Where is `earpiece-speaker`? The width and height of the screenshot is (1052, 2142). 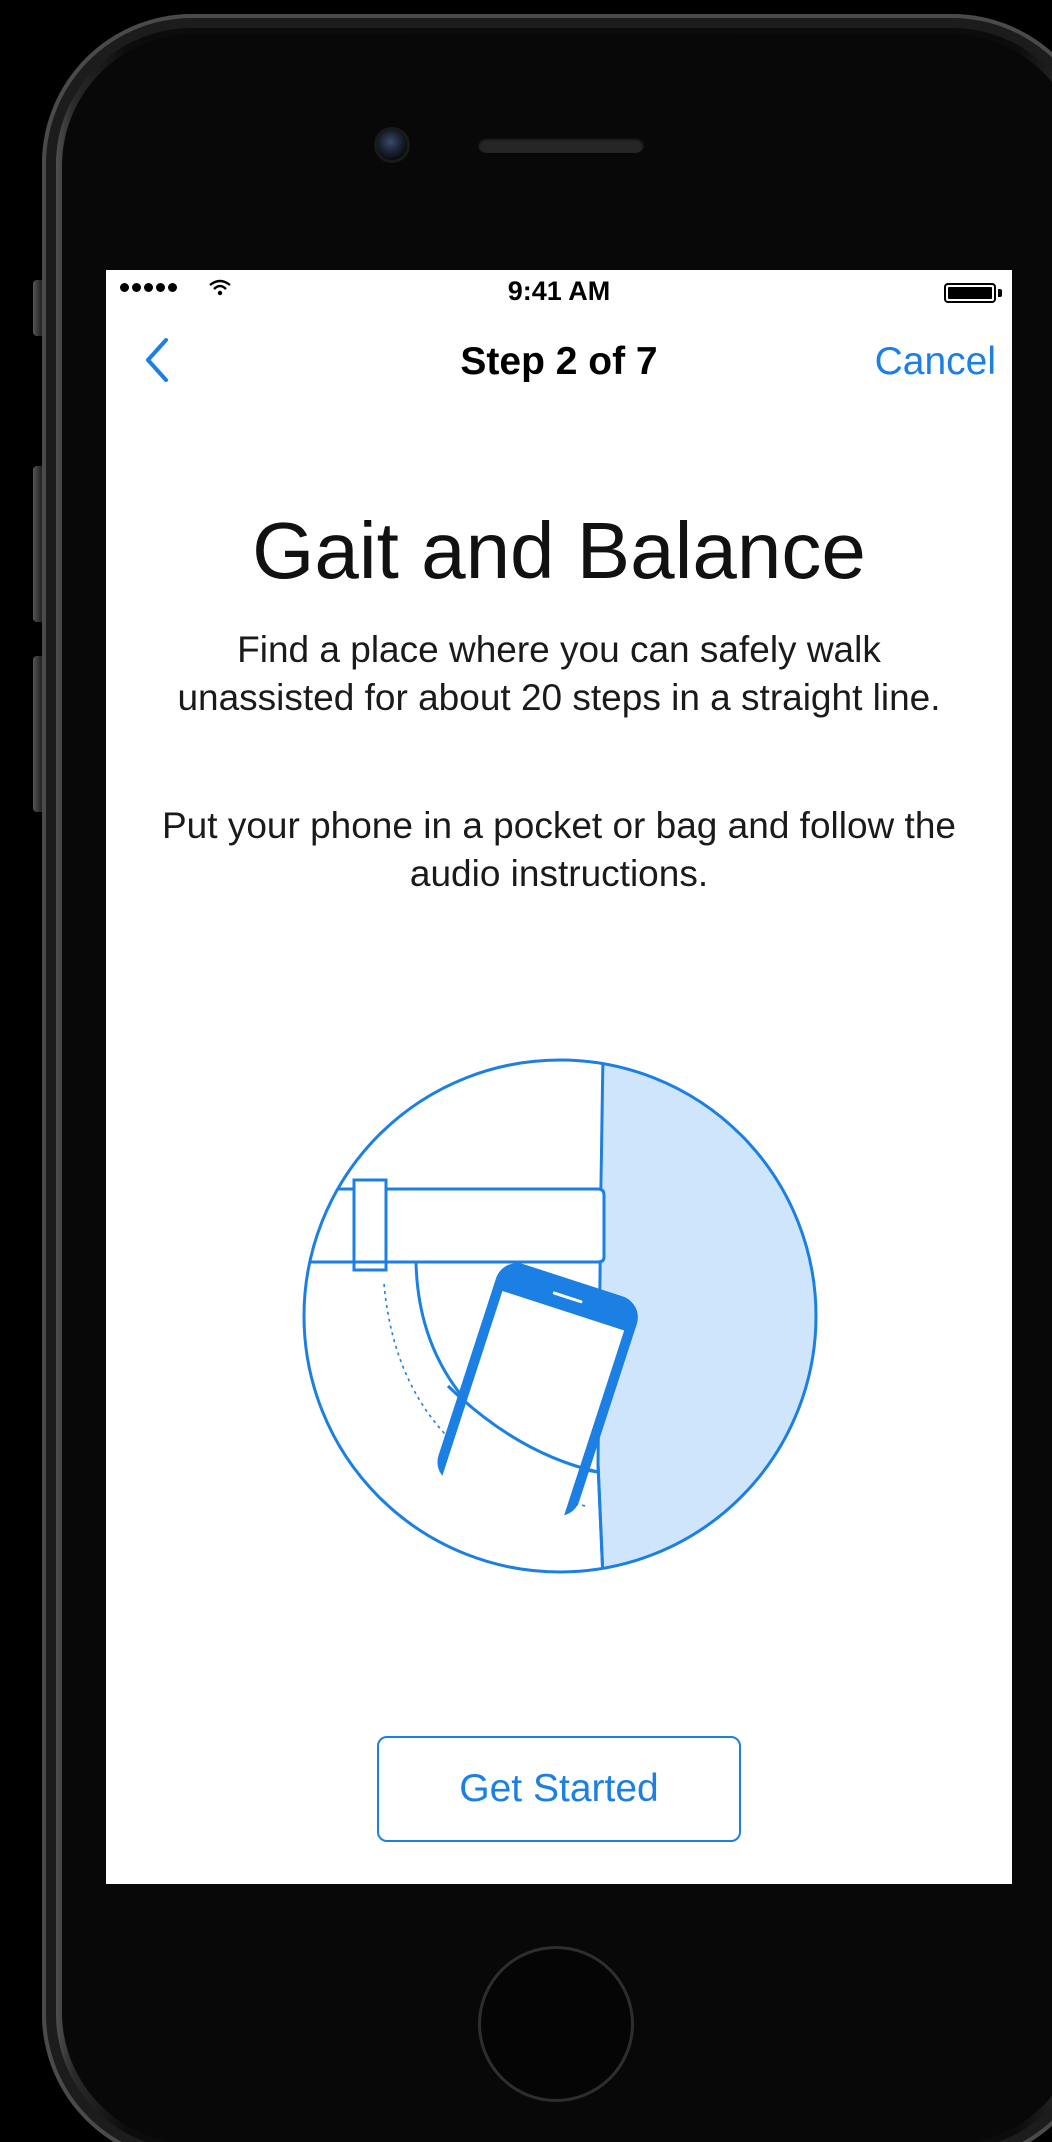
earpiece-speaker is located at coordinates (561, 145).